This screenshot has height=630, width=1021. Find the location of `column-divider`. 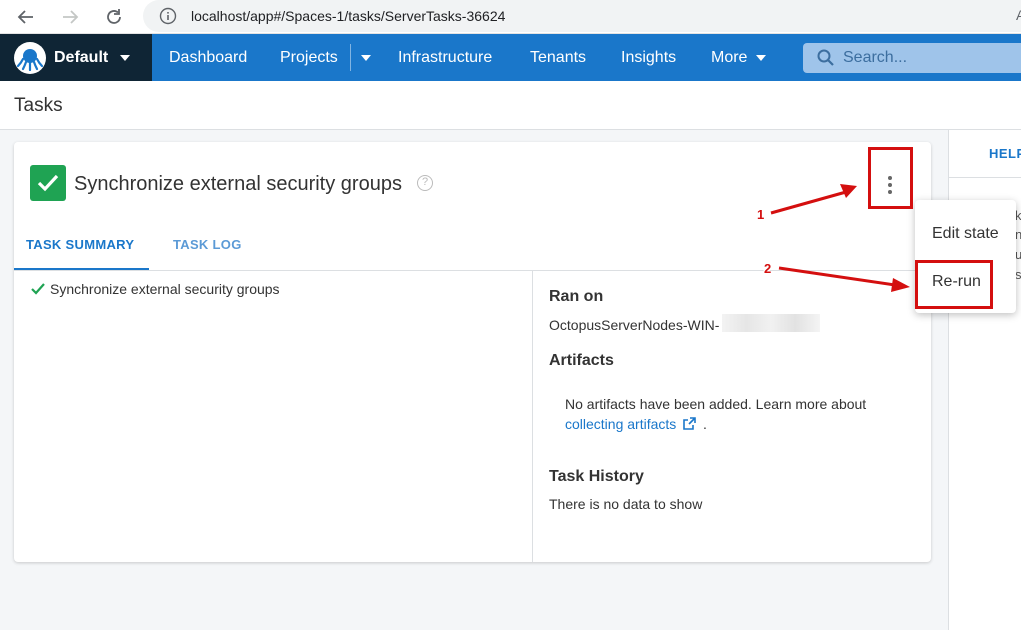

column-divider is located at coordinates (532, 416).